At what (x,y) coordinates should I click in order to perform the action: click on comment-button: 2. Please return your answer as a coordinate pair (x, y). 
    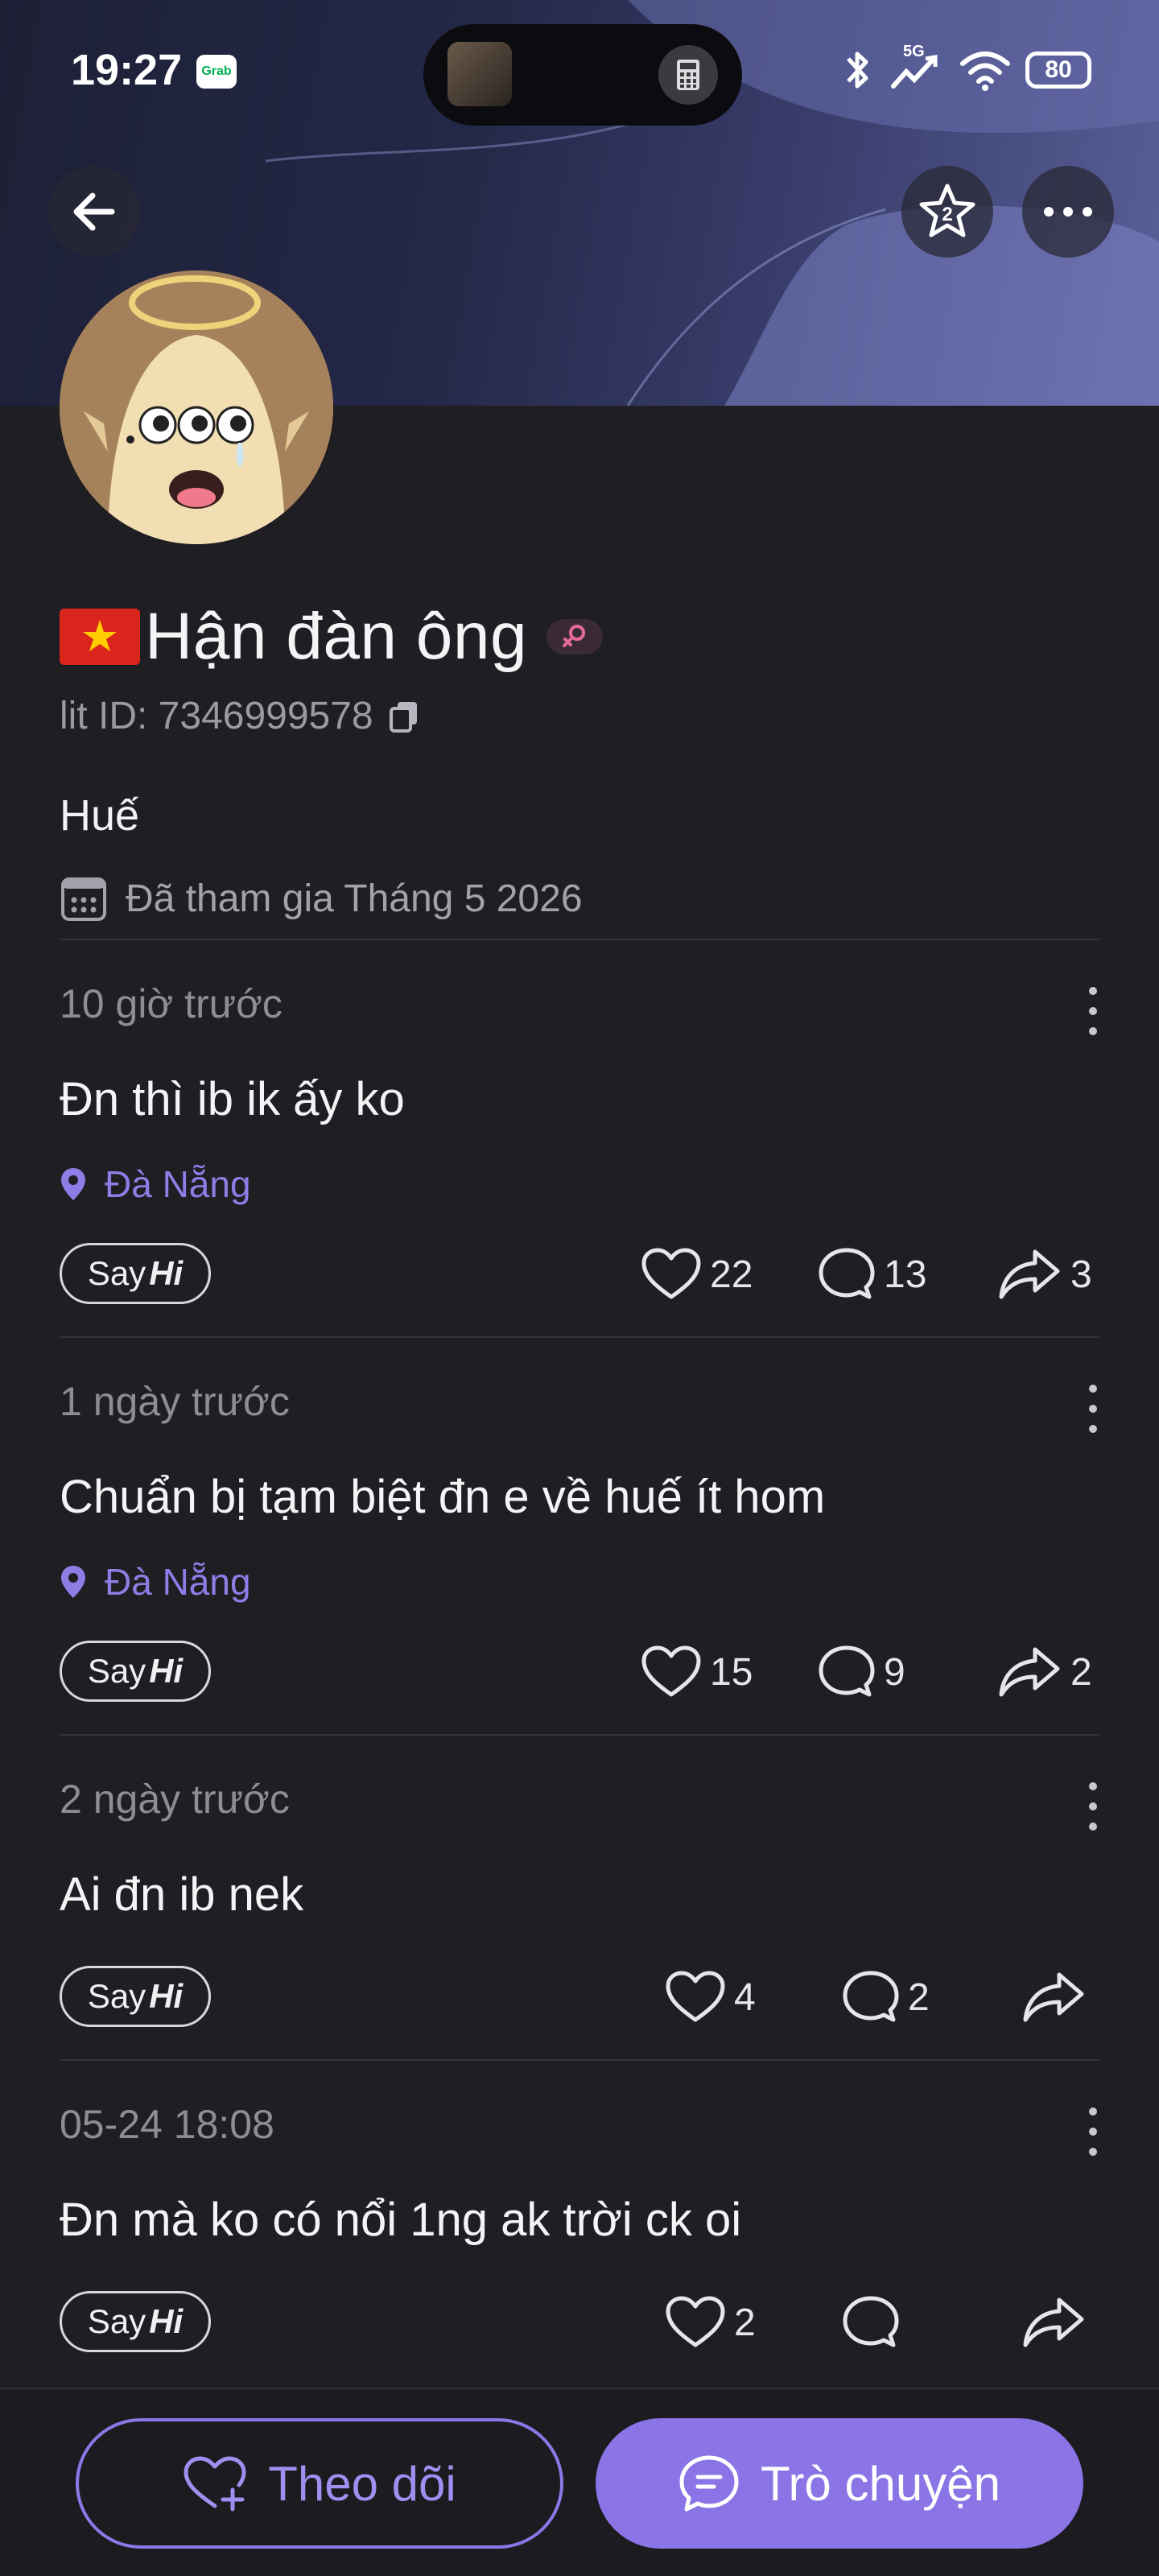
    Looking at the image, I should click on (932, 1997).